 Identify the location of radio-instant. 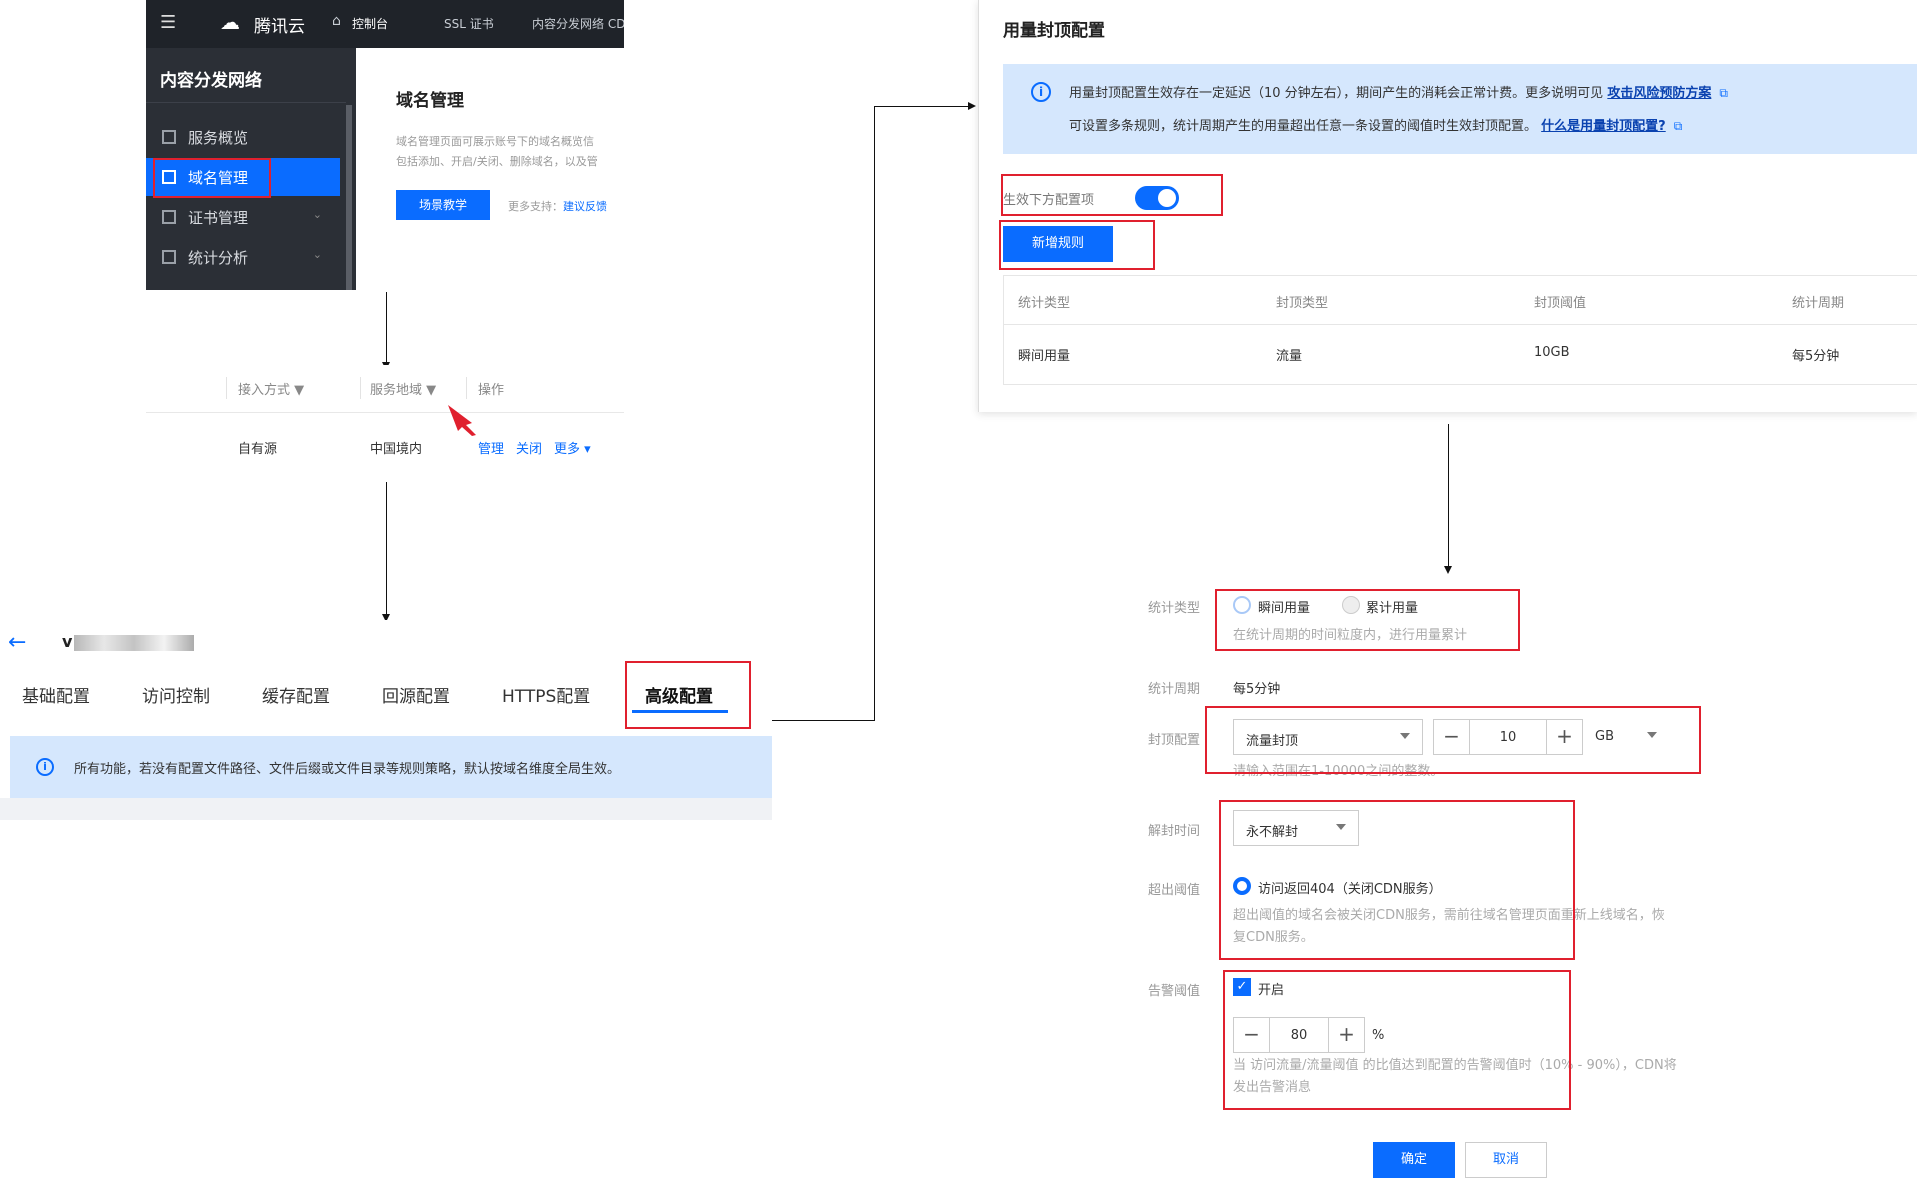
(1242, 605).